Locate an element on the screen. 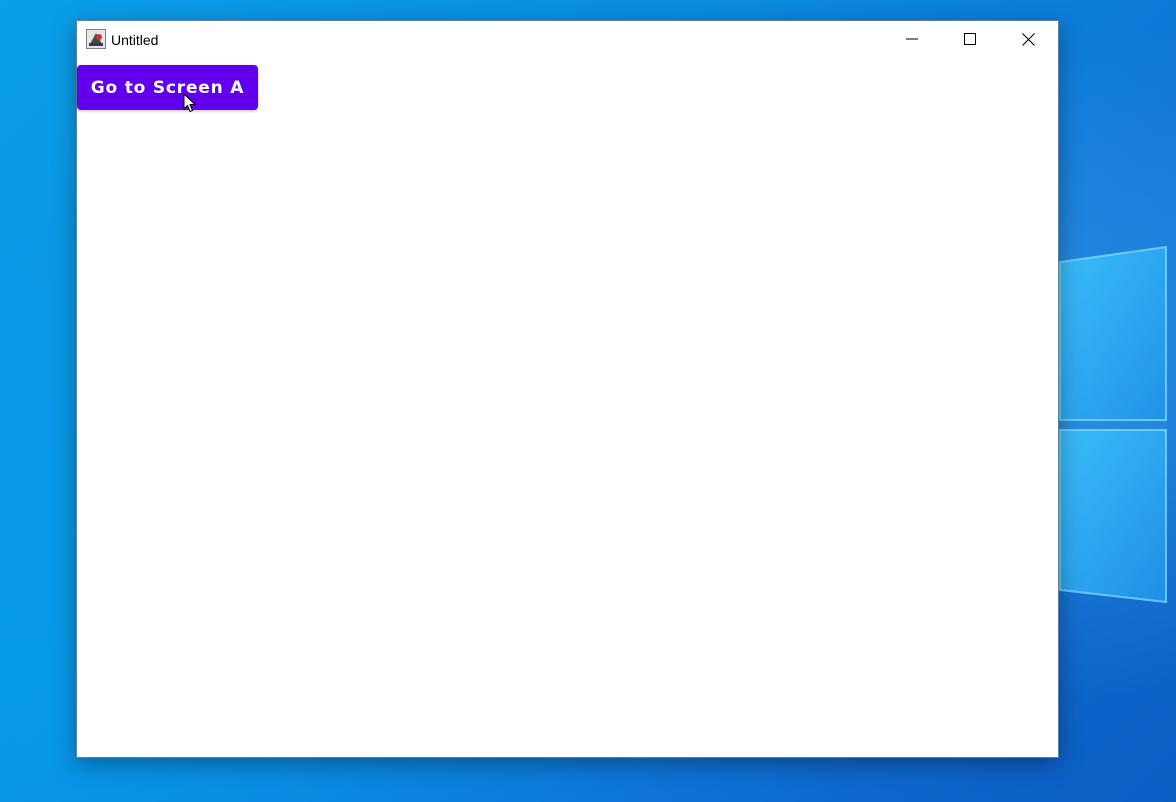 The image size is (1176, 802). maximize-button is located at coordinates (970, 39).